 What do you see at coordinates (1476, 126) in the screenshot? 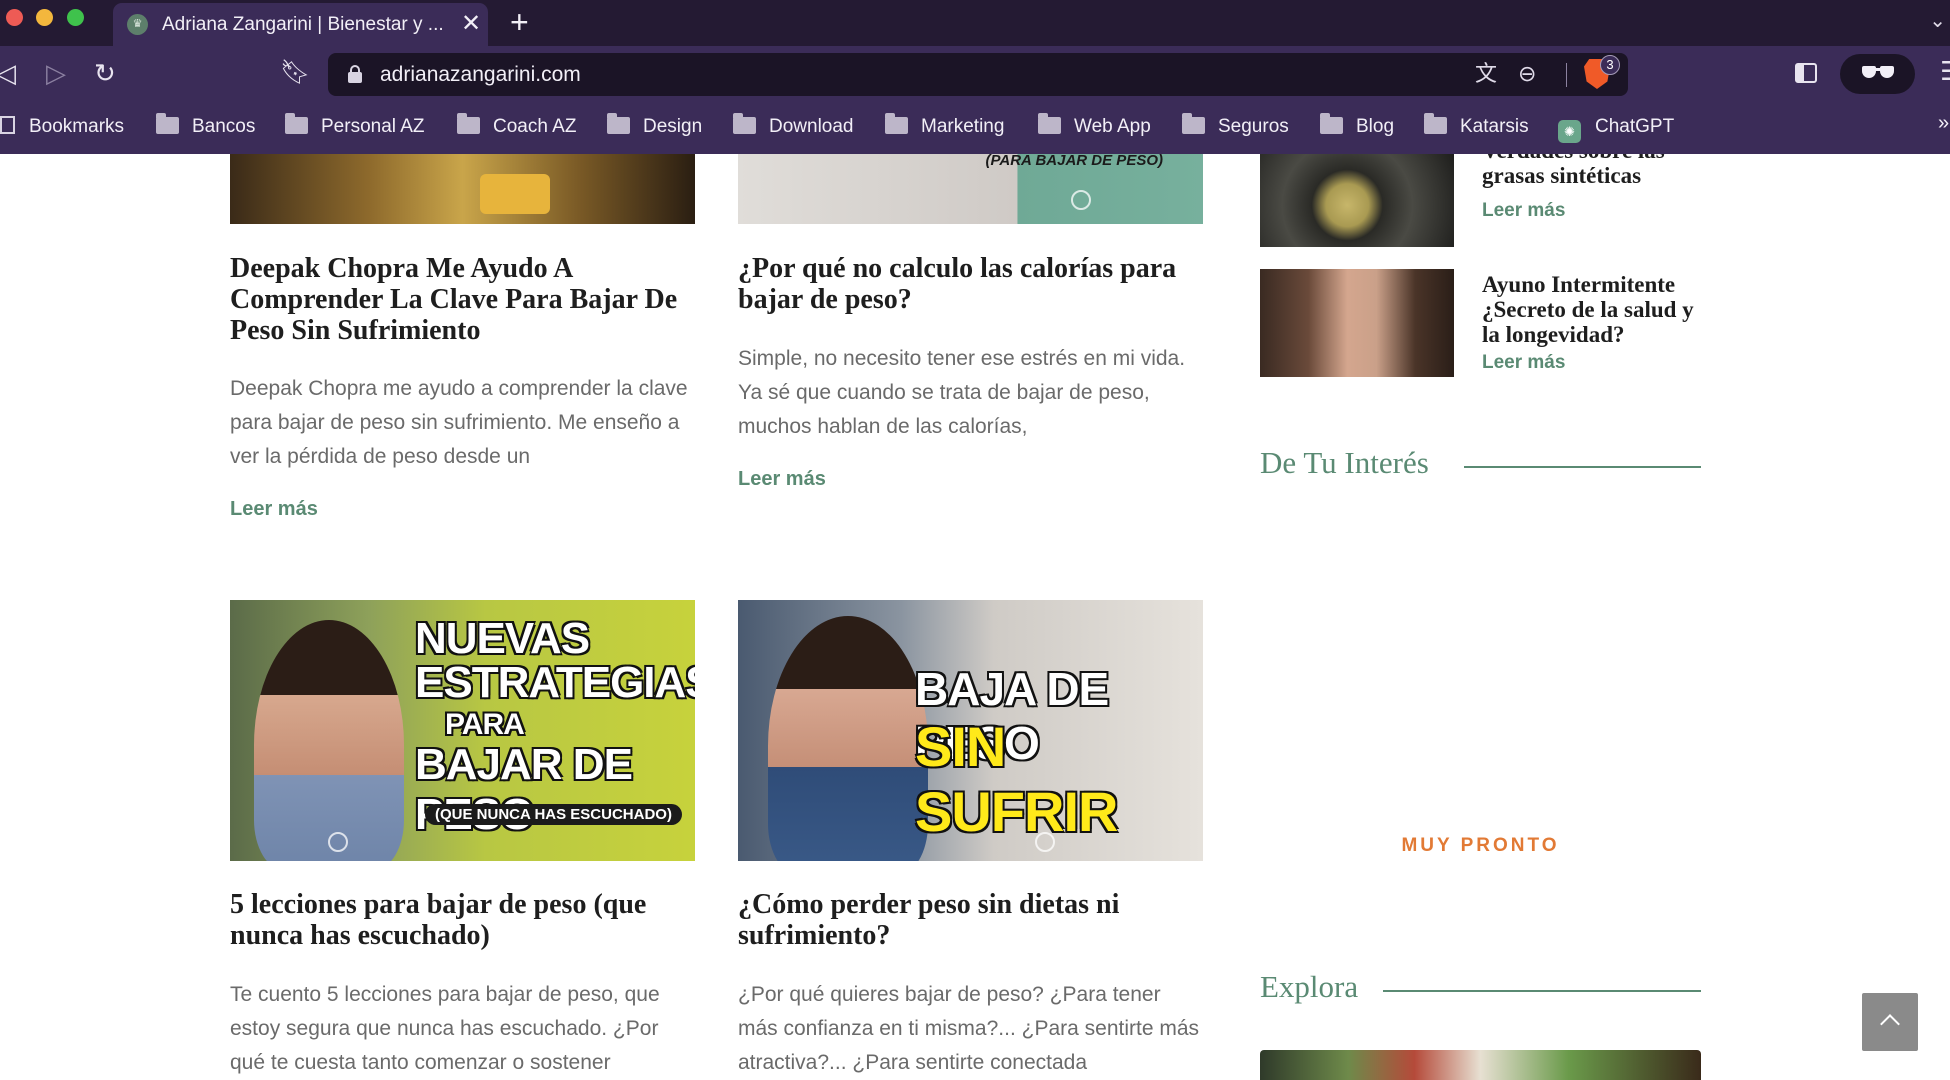
I see `bookmark-folder-katarsis: Katarsis` at bounding box center [1476, 126].